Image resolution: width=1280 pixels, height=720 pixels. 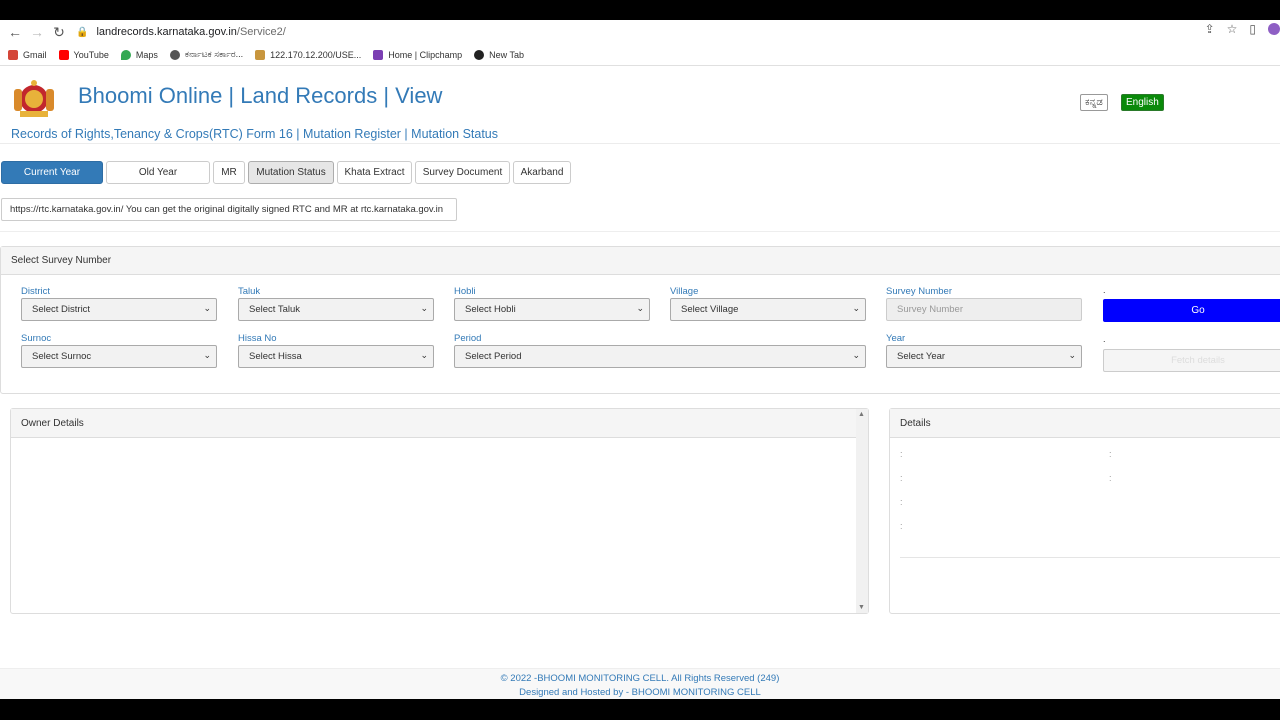 I want to click on taluk-value: Select Taluk, so click(x=275, y=309).